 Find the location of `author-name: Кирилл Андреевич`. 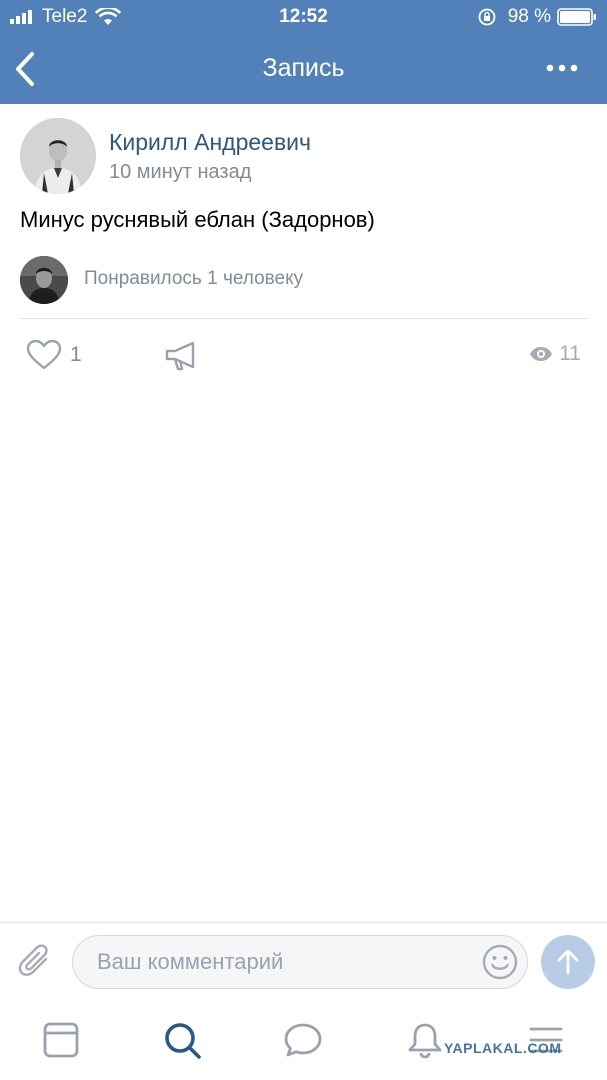

author-name: Кирилл Андреевич is located at coordinates (210, 142).